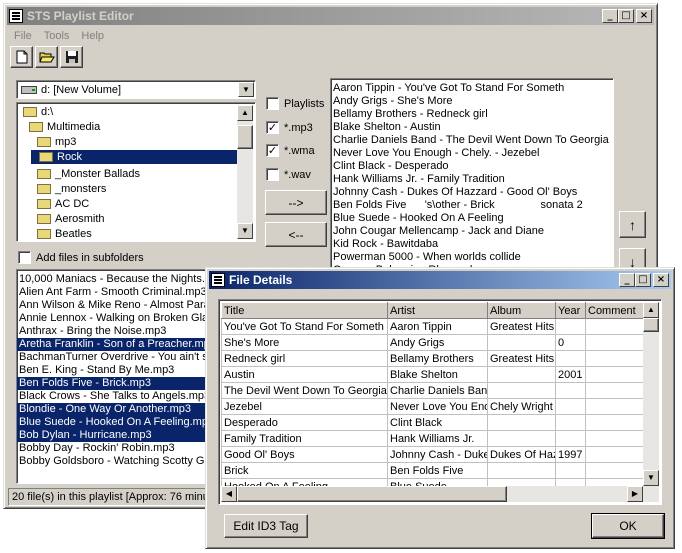  Describe the element at coordinates (245, 172) in the screenshot. I see `tree-scrollbar: ▲ ▼` at that location.